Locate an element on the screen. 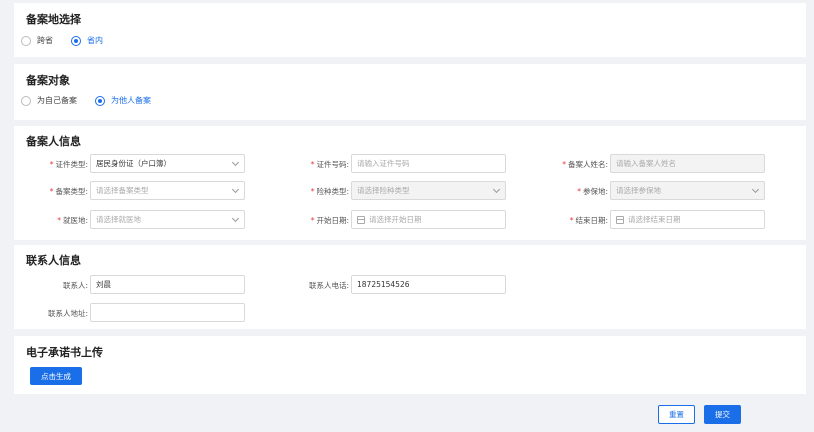 The height and width of the screenshot is (432, 814). id-type-select: 居民身份证（户口簿） is located at coordinates (167, 163).